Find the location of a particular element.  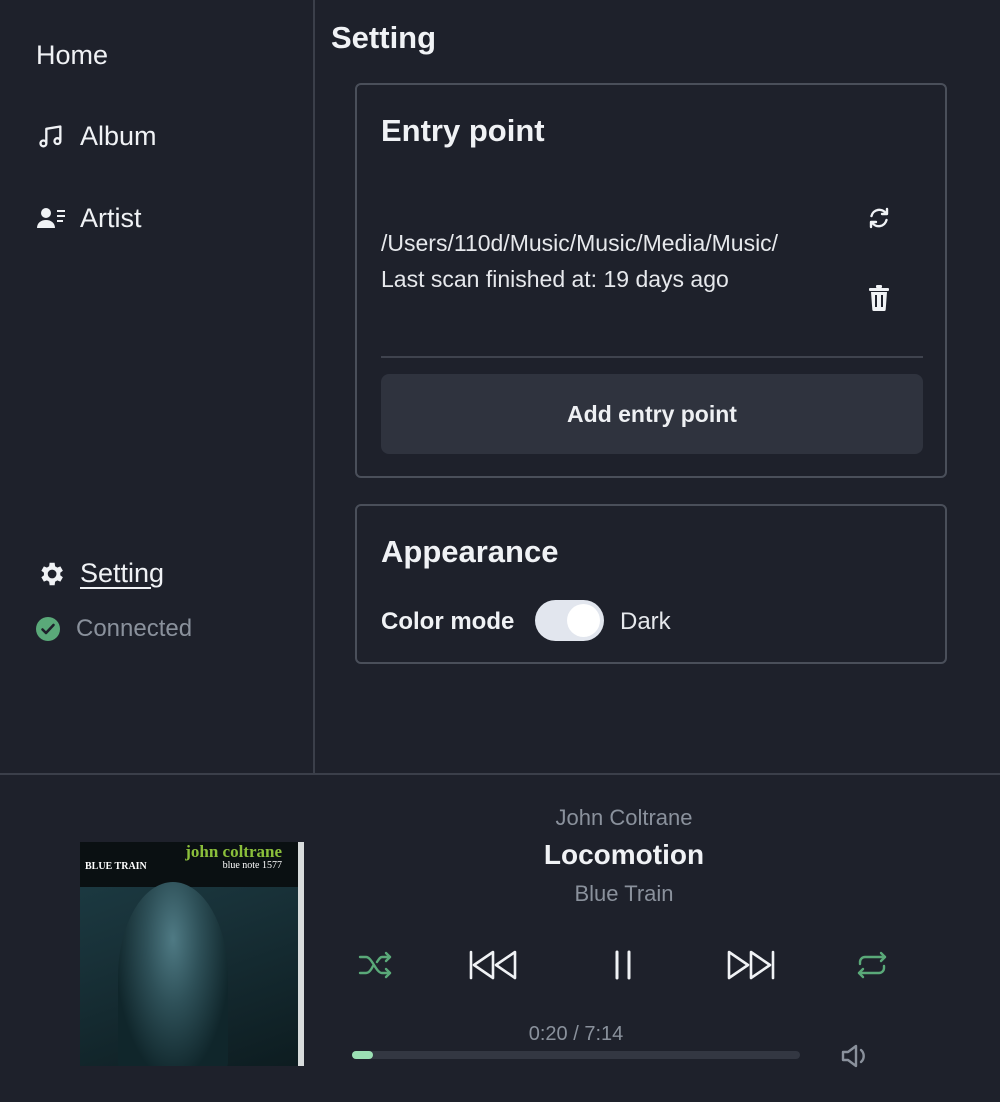

pause-button is located at coordinates (623, 967).